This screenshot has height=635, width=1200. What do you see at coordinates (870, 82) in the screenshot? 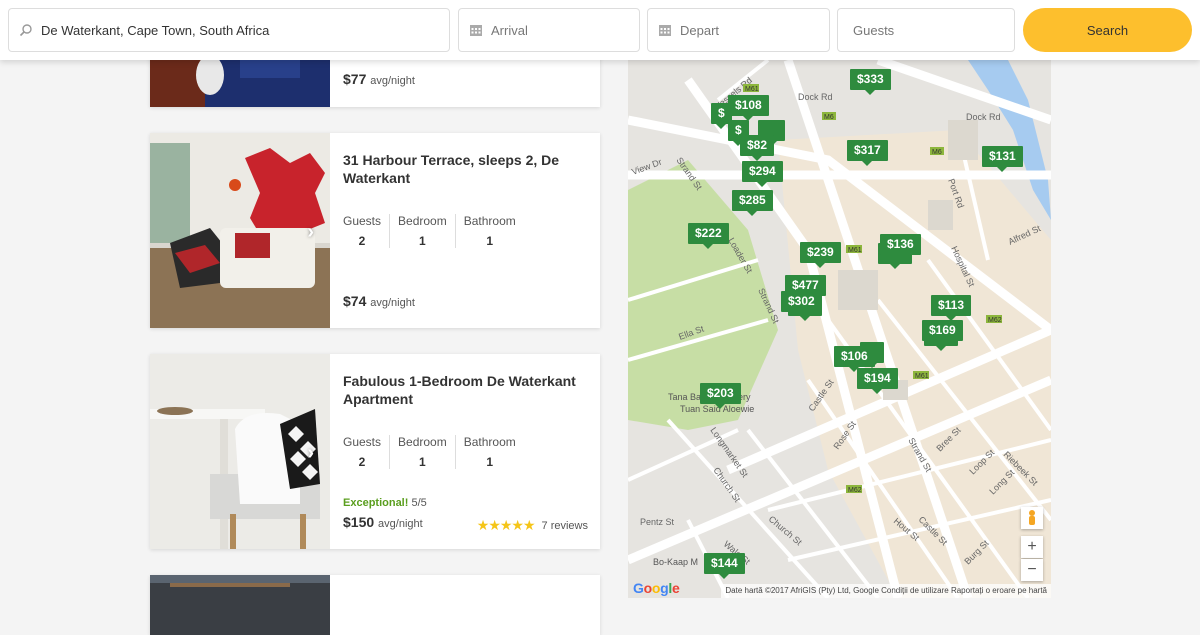
I see `price-marker: $333` at bounding box center [870, 82].